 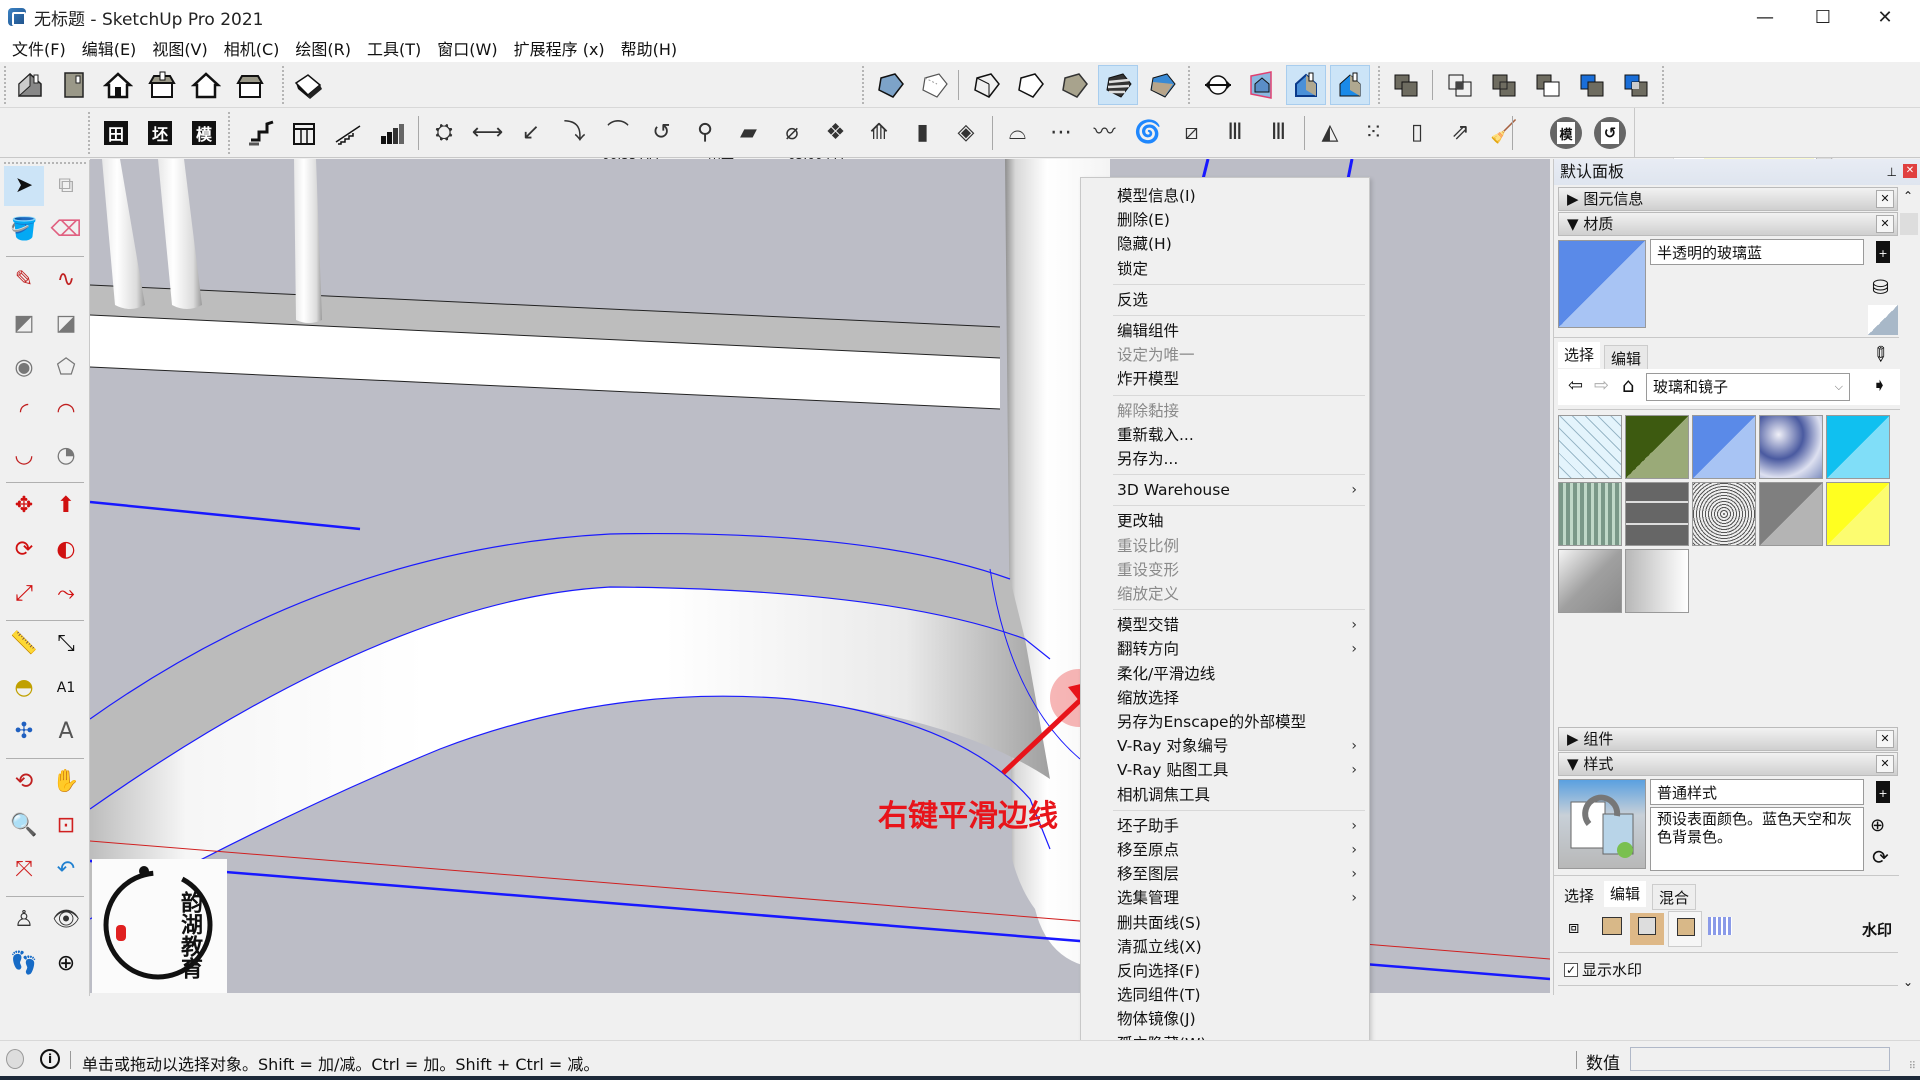 What do you see at coordinates (1239, 625) in the screenshot?
I see `context-menu-item: 模型交错 ›` at bounding box center [1239, 625].